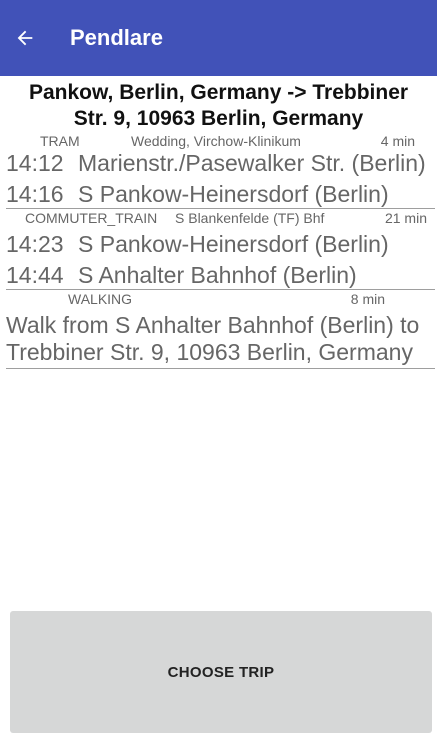 The image size is (437, 733). I want to click on leg-mode: TRAM, so click(60, 141).